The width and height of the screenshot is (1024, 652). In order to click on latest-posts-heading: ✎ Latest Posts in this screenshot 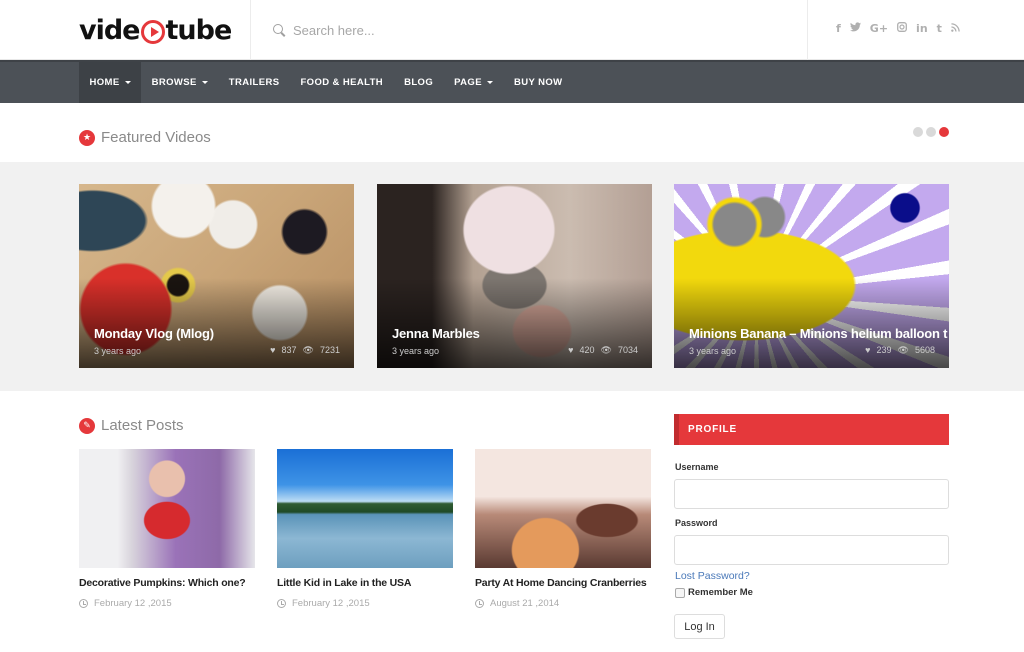, I will do `click(131, 425)`.